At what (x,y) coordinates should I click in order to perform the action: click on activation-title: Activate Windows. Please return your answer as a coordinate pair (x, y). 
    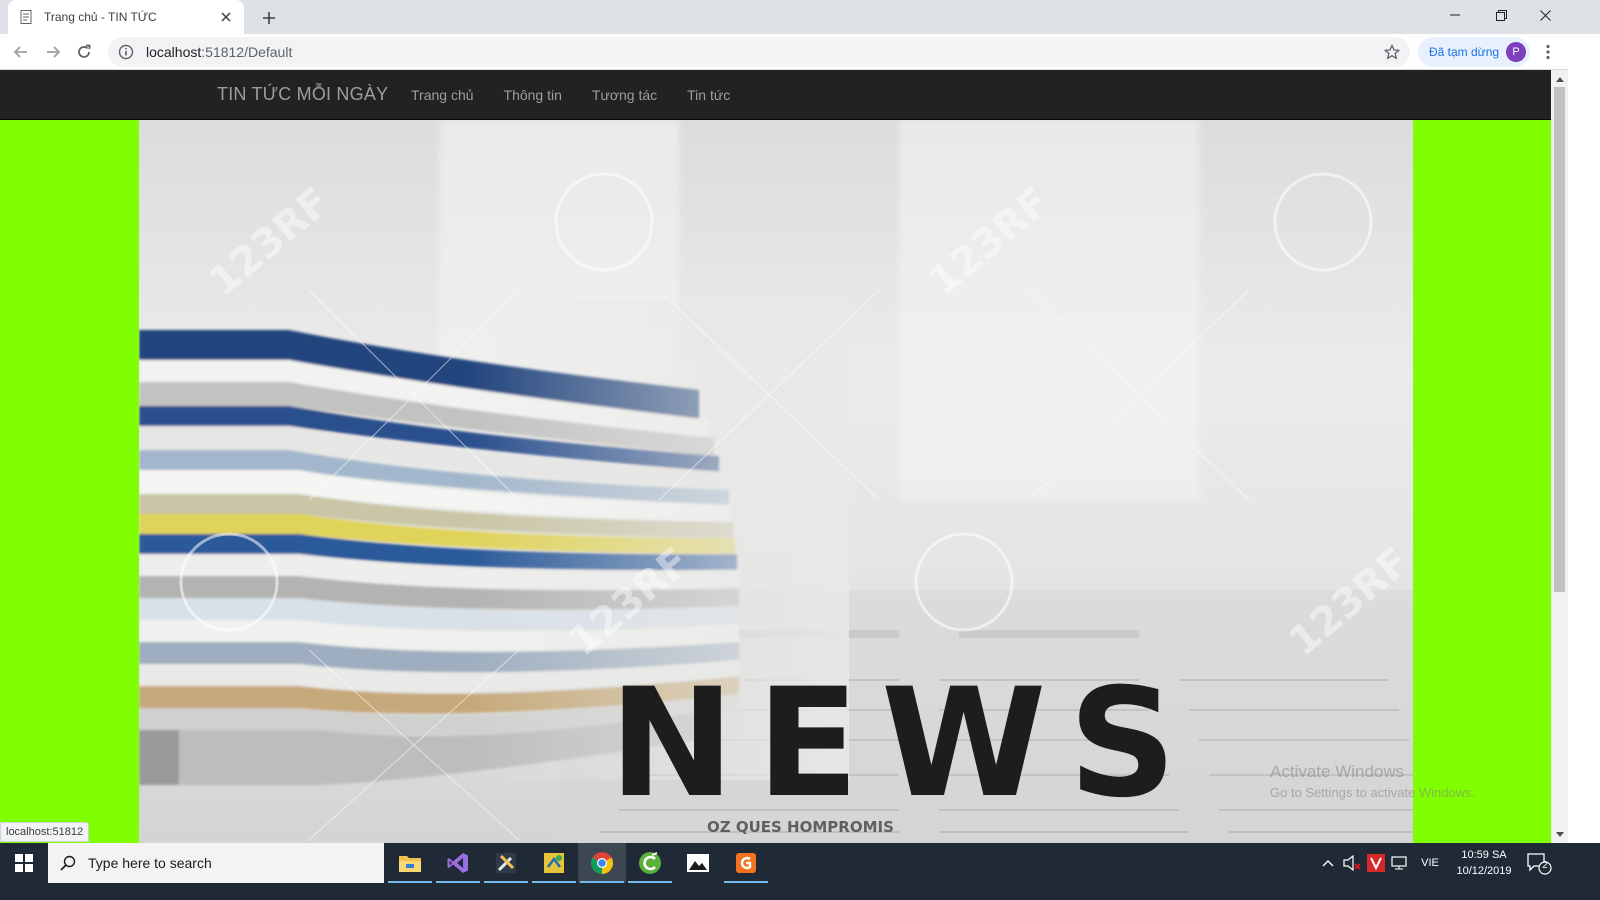
    Looking at the image, I should click on (1337, 771).